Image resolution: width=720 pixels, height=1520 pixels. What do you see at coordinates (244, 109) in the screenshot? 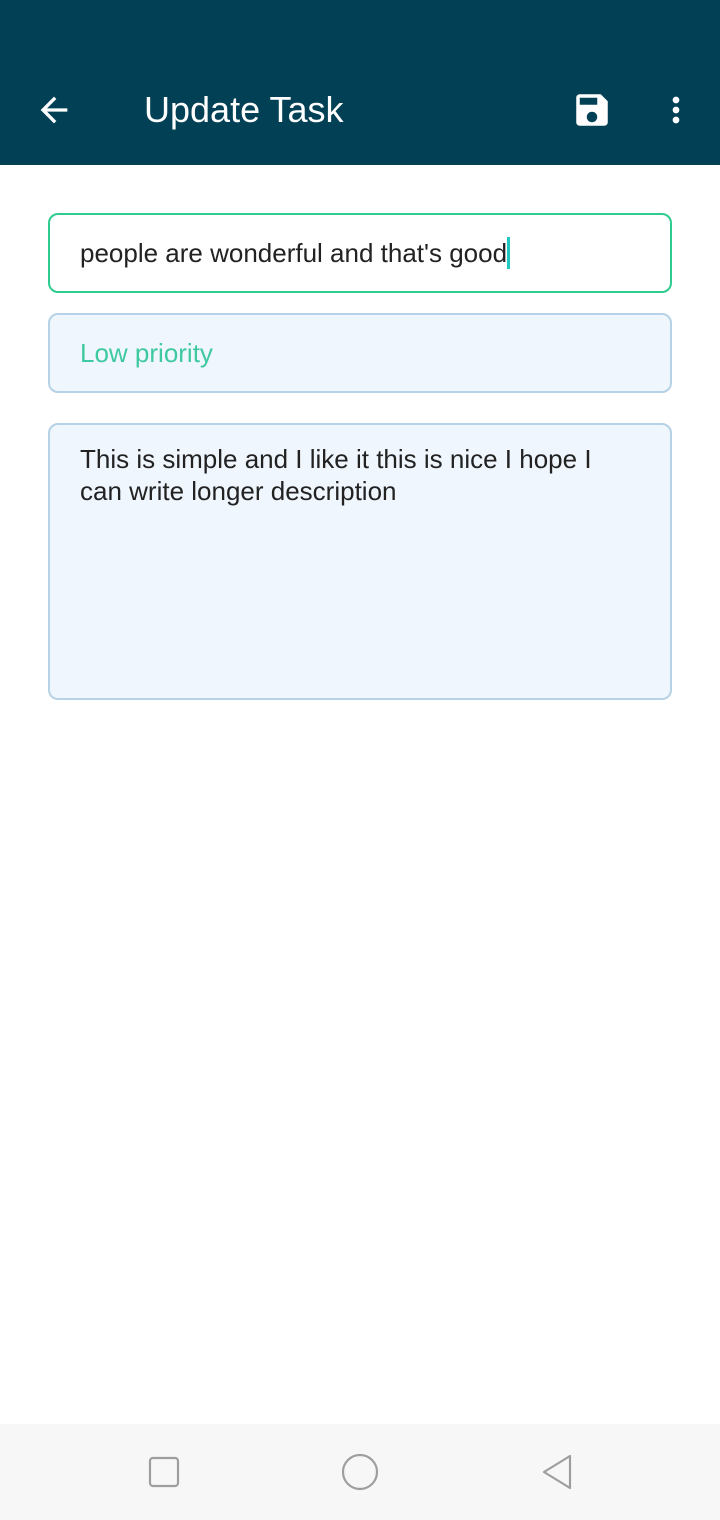
I see `page-title: Update Task` at bounding box center [244, 109].